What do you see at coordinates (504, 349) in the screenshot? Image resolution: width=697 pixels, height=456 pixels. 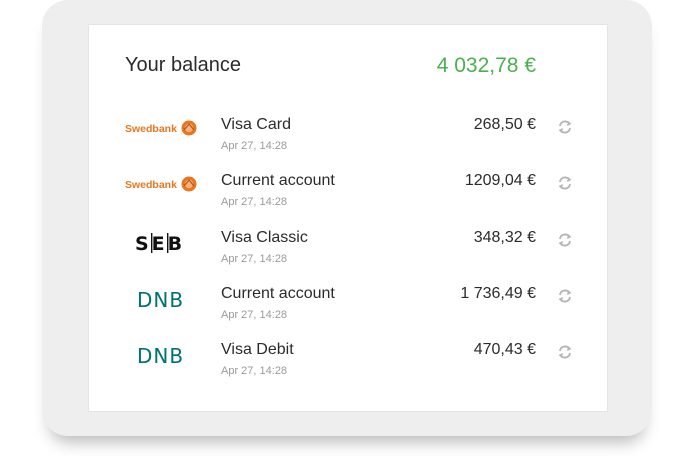 I see `account-amount: 470,43 €` at bounding box center [504, 349].